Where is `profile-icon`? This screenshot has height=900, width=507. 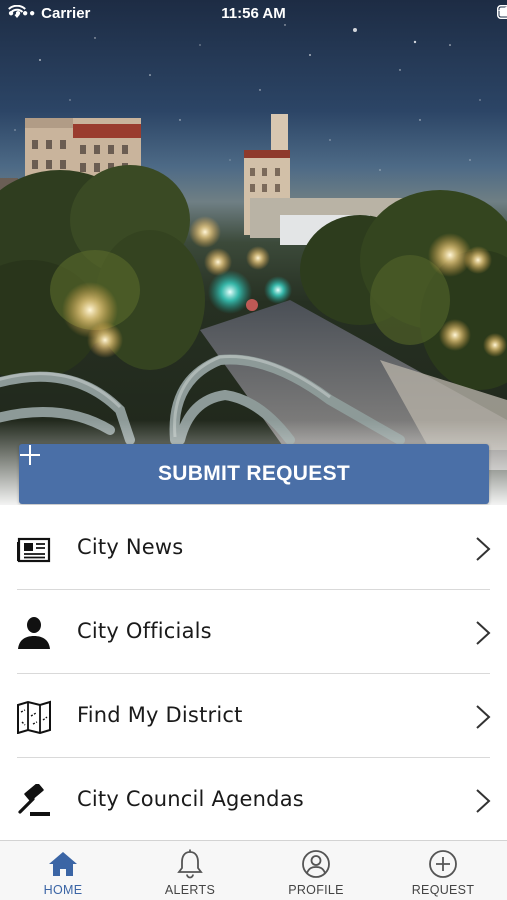
profile-icon is located at coordinates (316, 864).